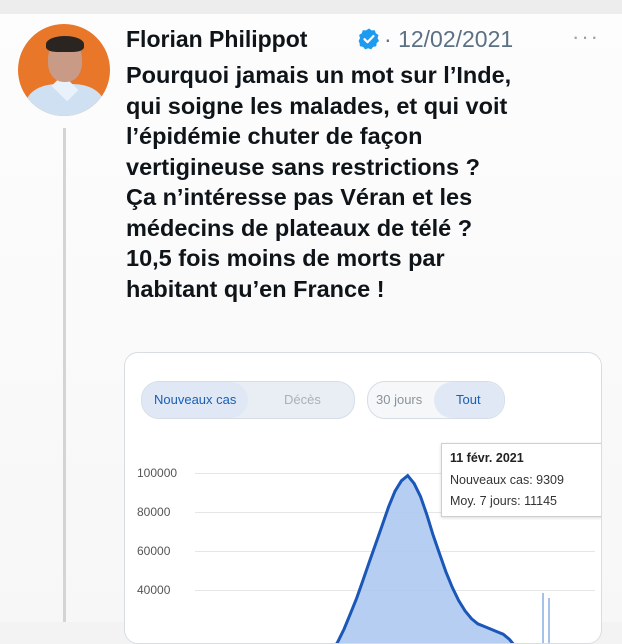 This screenshot has width=622, height=644. I want to click on tweet-date: · 12/02/2021, so click(448, 39).